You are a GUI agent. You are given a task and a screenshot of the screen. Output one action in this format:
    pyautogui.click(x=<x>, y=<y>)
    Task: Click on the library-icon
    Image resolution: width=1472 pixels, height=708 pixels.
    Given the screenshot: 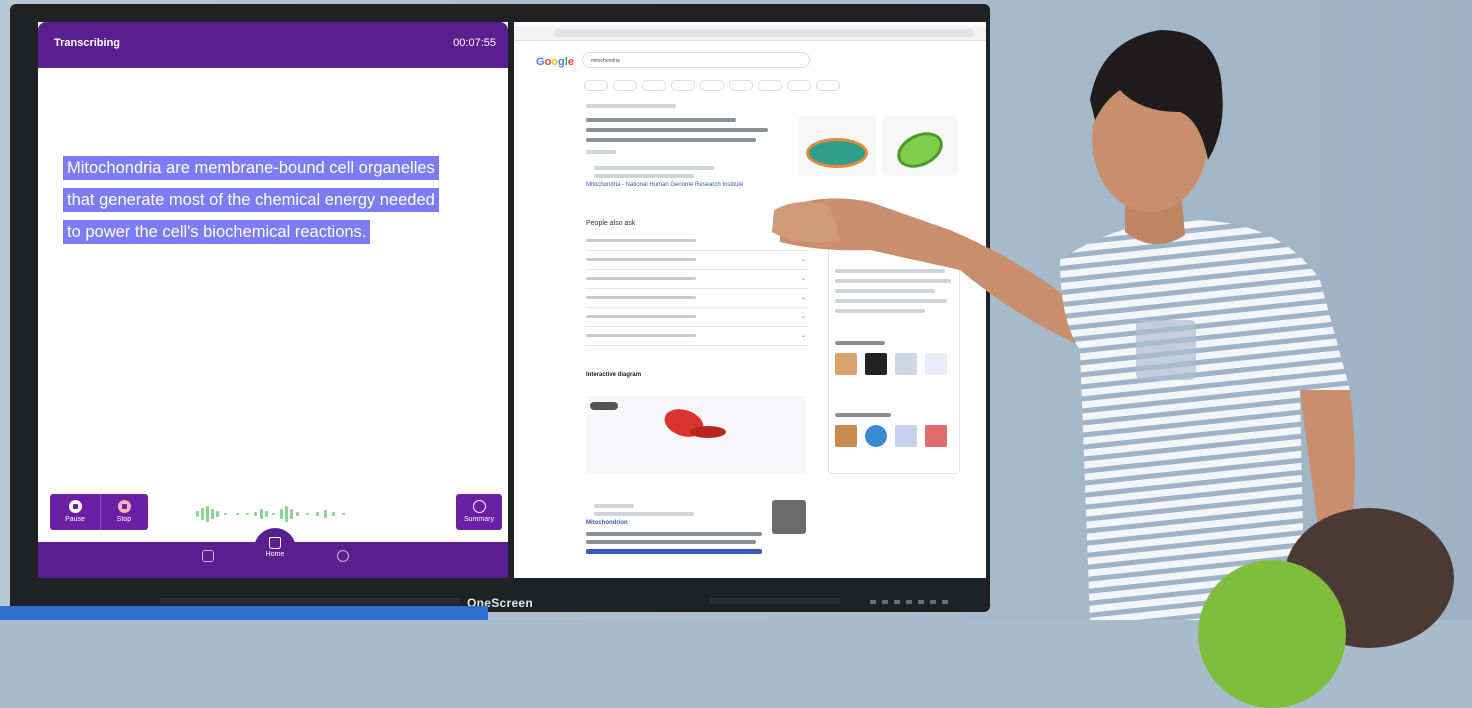 What is the action you would take?
    pyautogui.click(x=208, y=556)
    